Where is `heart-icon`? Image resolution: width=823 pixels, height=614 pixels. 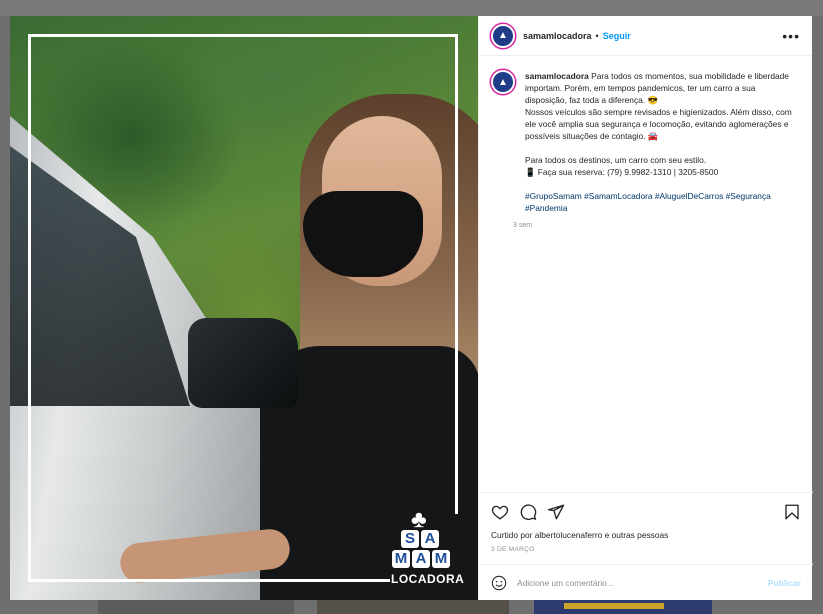
heart-icon is located at coordinates (500, 512).